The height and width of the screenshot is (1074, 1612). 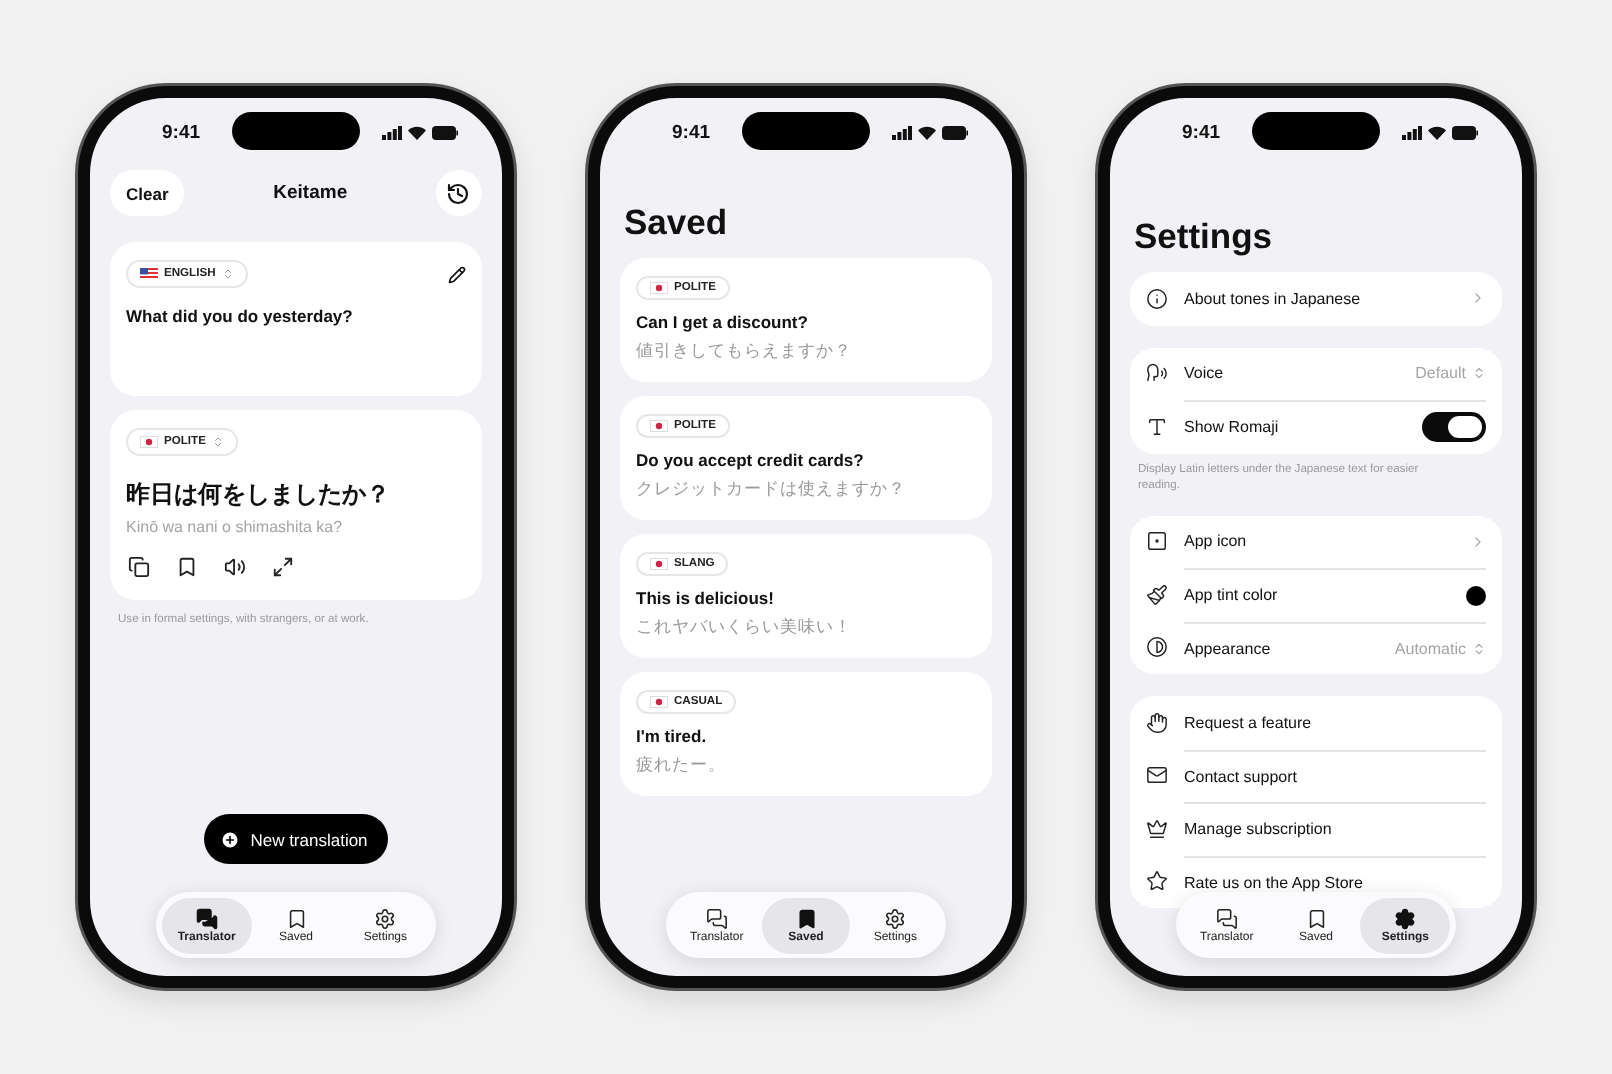 I want to click on setting-label: Voice, so click(x=1204, y=373).